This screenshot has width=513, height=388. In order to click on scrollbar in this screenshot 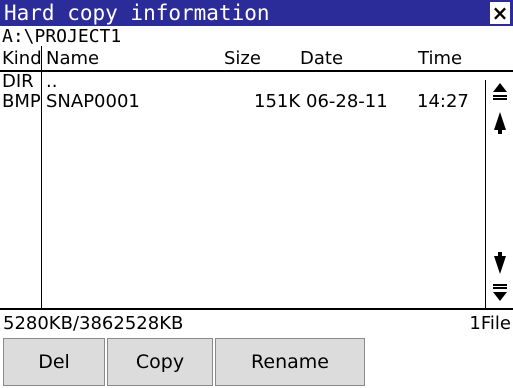, I will do `click(499, 194)`.